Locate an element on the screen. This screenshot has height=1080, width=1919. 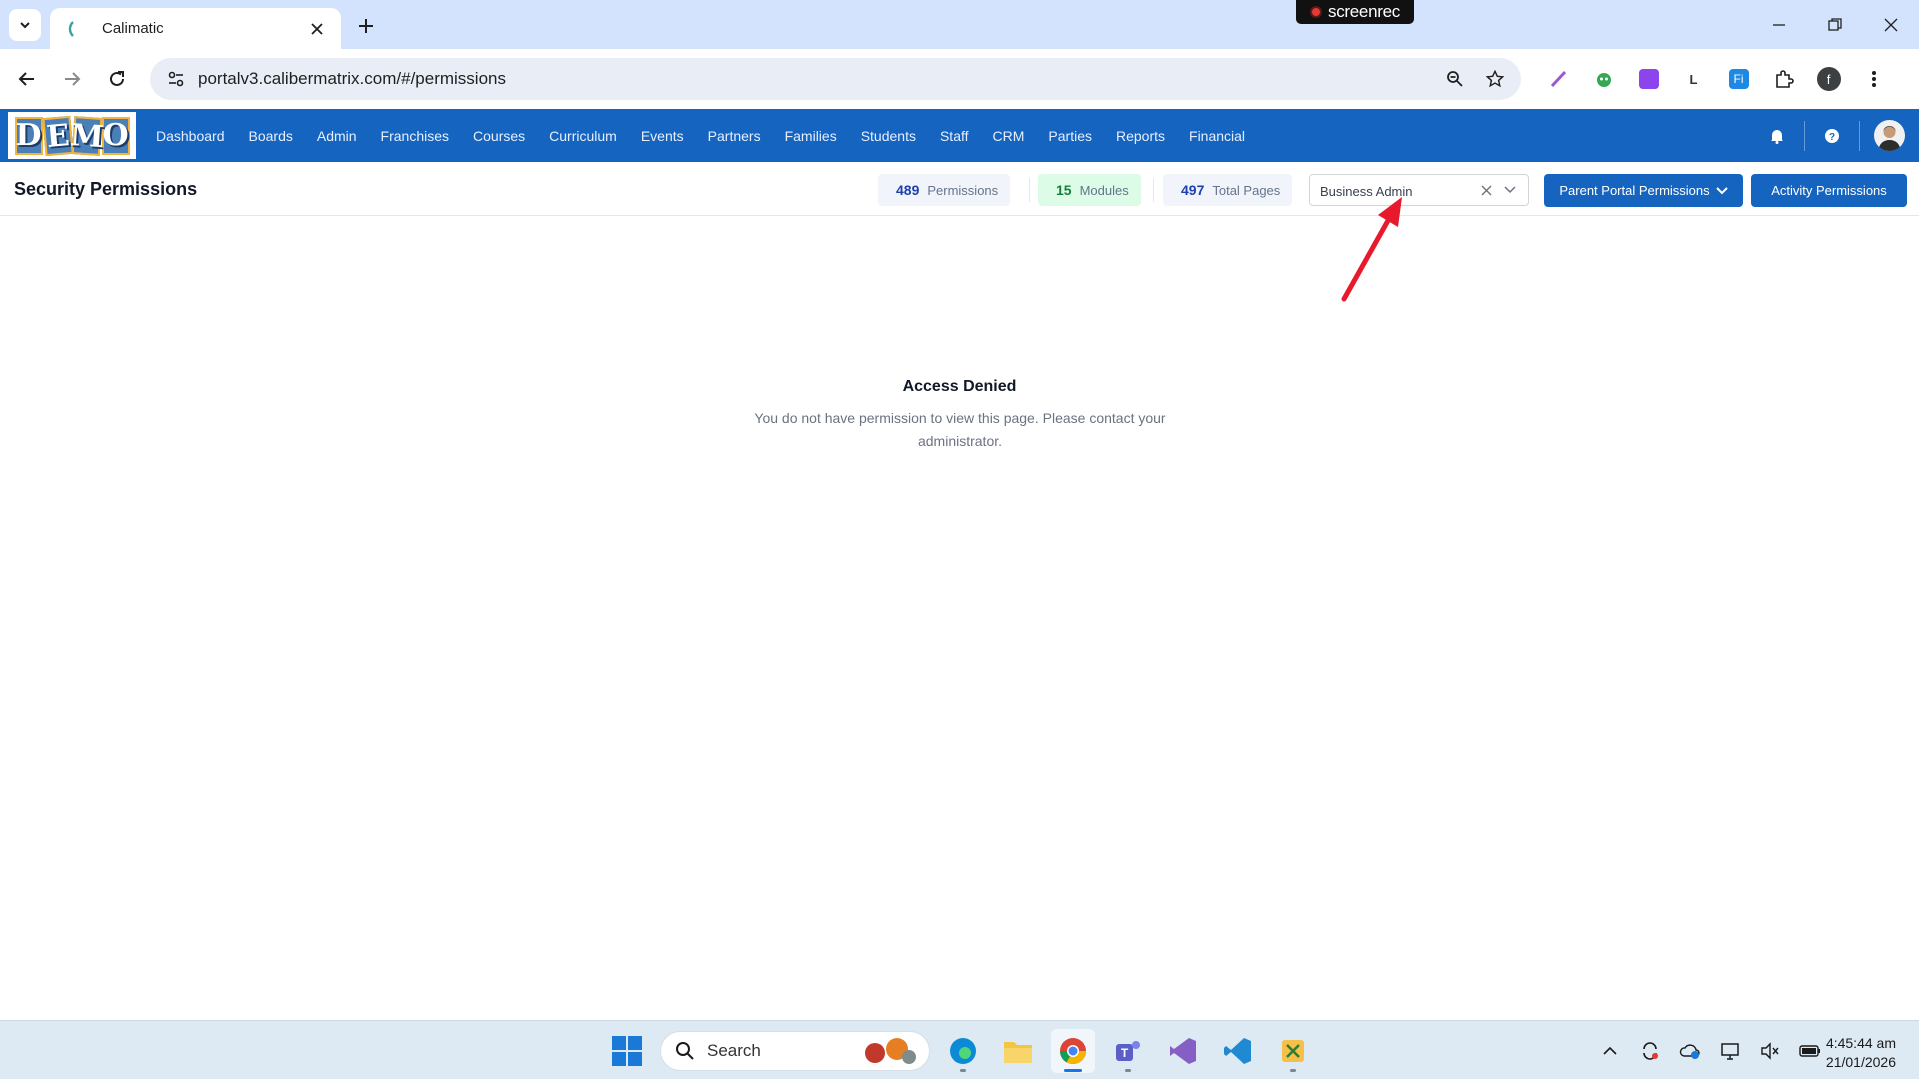
vscode-taskbar-icon is located at coordinates (1238, 1051).